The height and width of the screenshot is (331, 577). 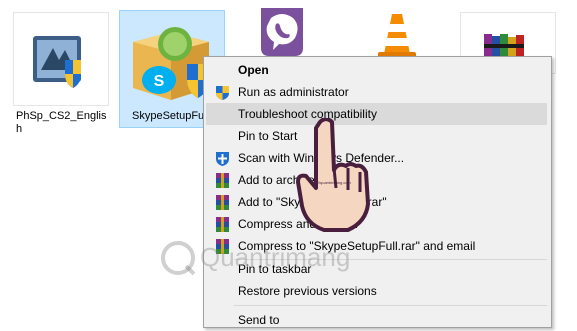 What do you see at coordinates (397, 36) in the screenshot?
I see `vlc-cone-icon` at bounding box center [397, 36].